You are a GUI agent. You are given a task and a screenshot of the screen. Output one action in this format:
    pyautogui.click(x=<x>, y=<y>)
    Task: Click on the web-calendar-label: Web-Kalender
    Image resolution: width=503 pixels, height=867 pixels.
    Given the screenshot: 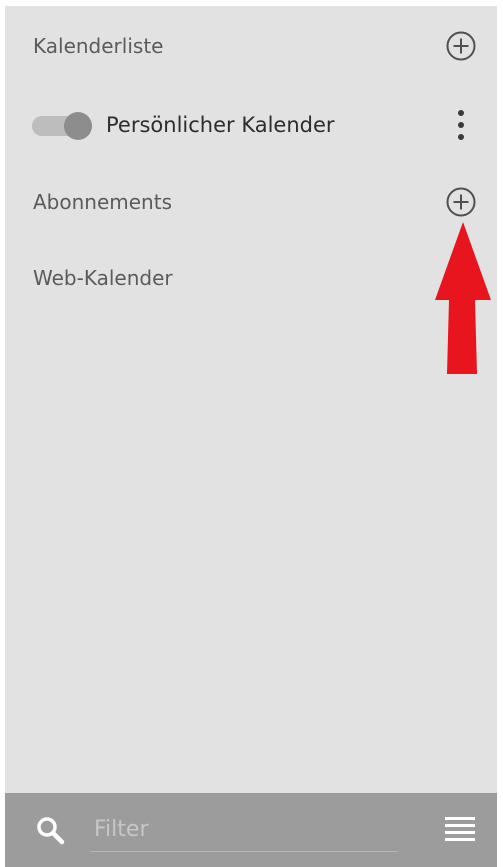 What is the action you would take?
    pyautogui.click(x=103, y=278)
    